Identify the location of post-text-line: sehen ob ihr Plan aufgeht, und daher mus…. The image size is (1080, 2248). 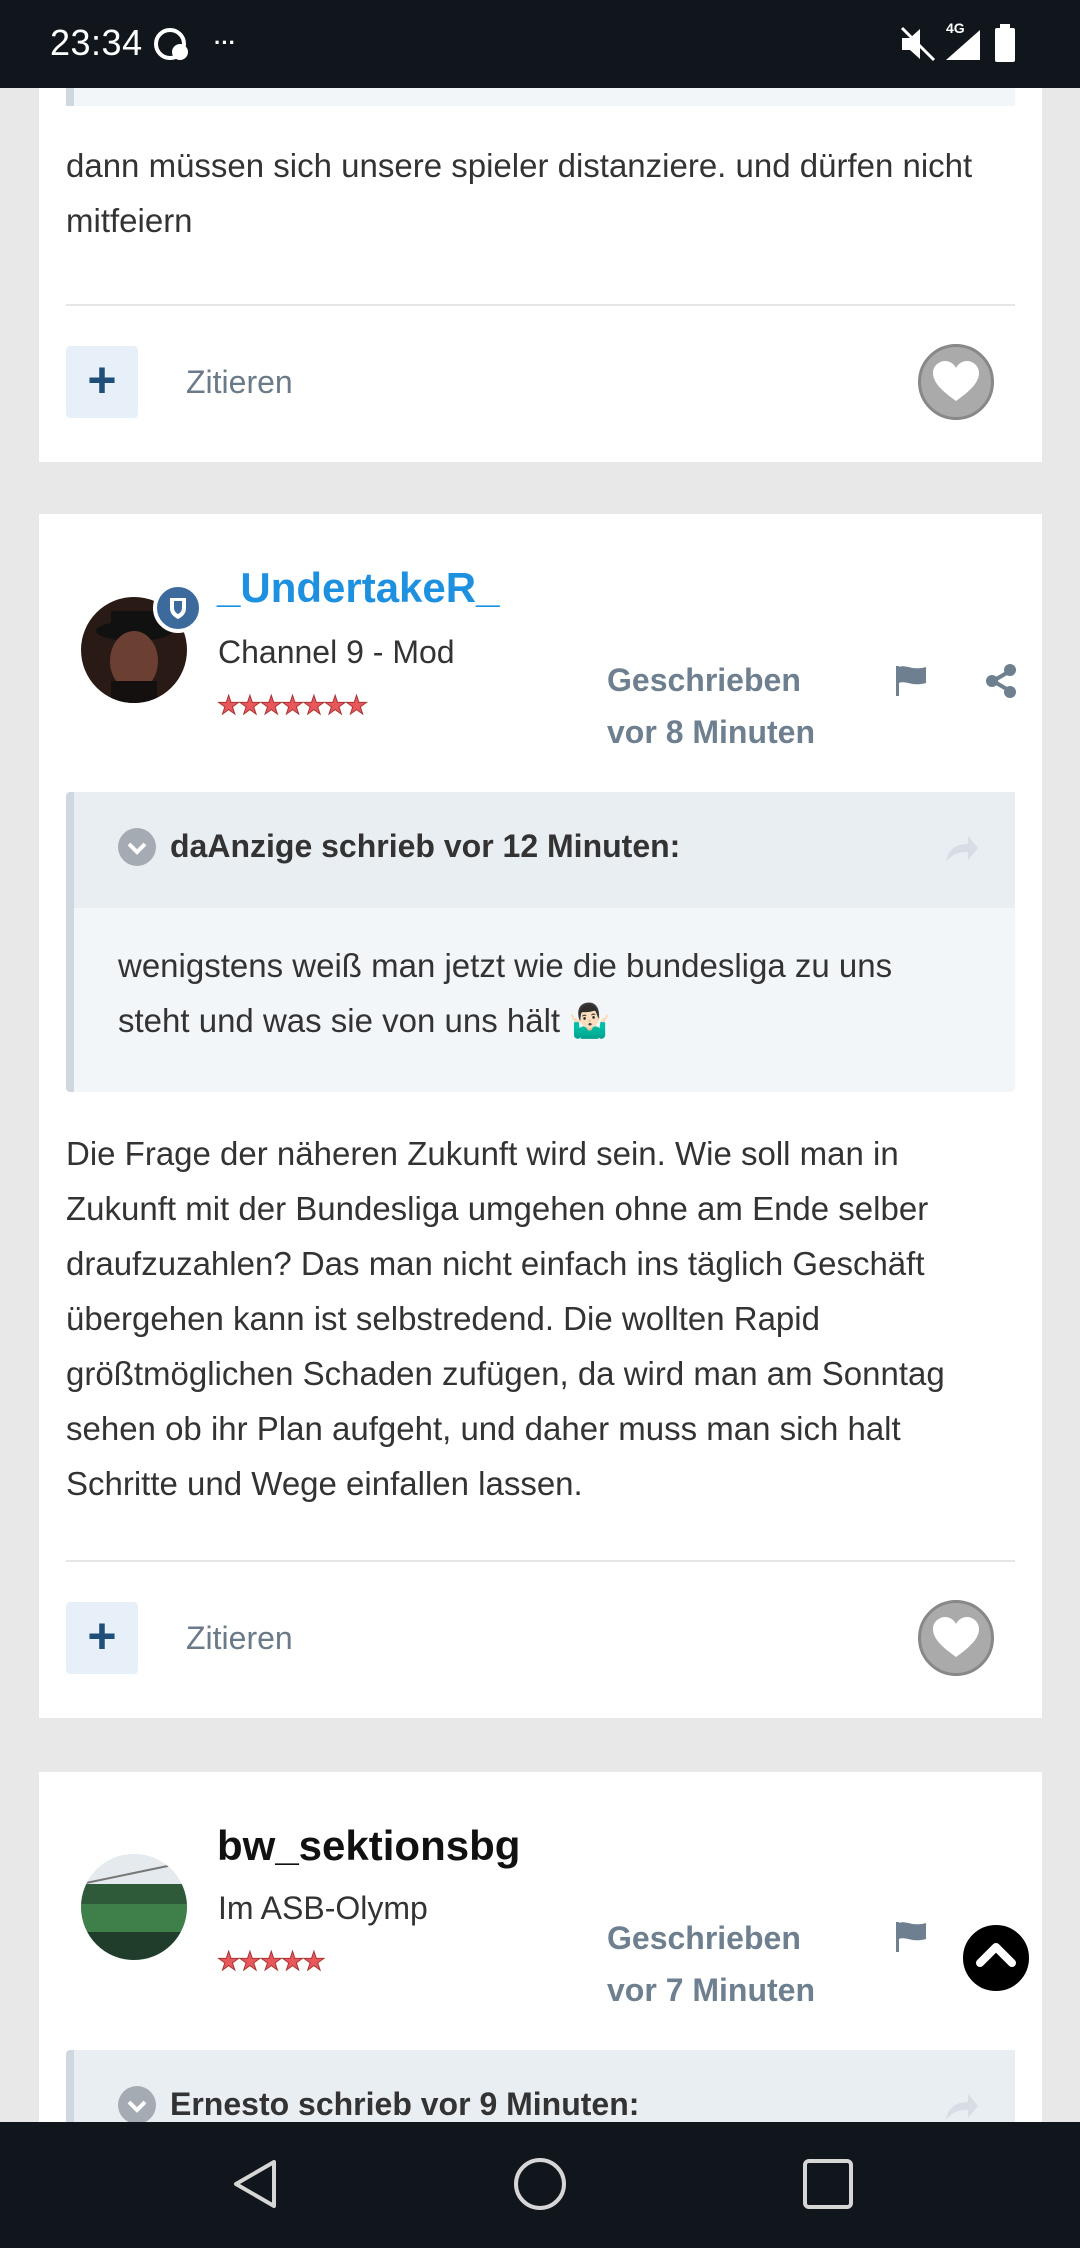
(483, 1428).